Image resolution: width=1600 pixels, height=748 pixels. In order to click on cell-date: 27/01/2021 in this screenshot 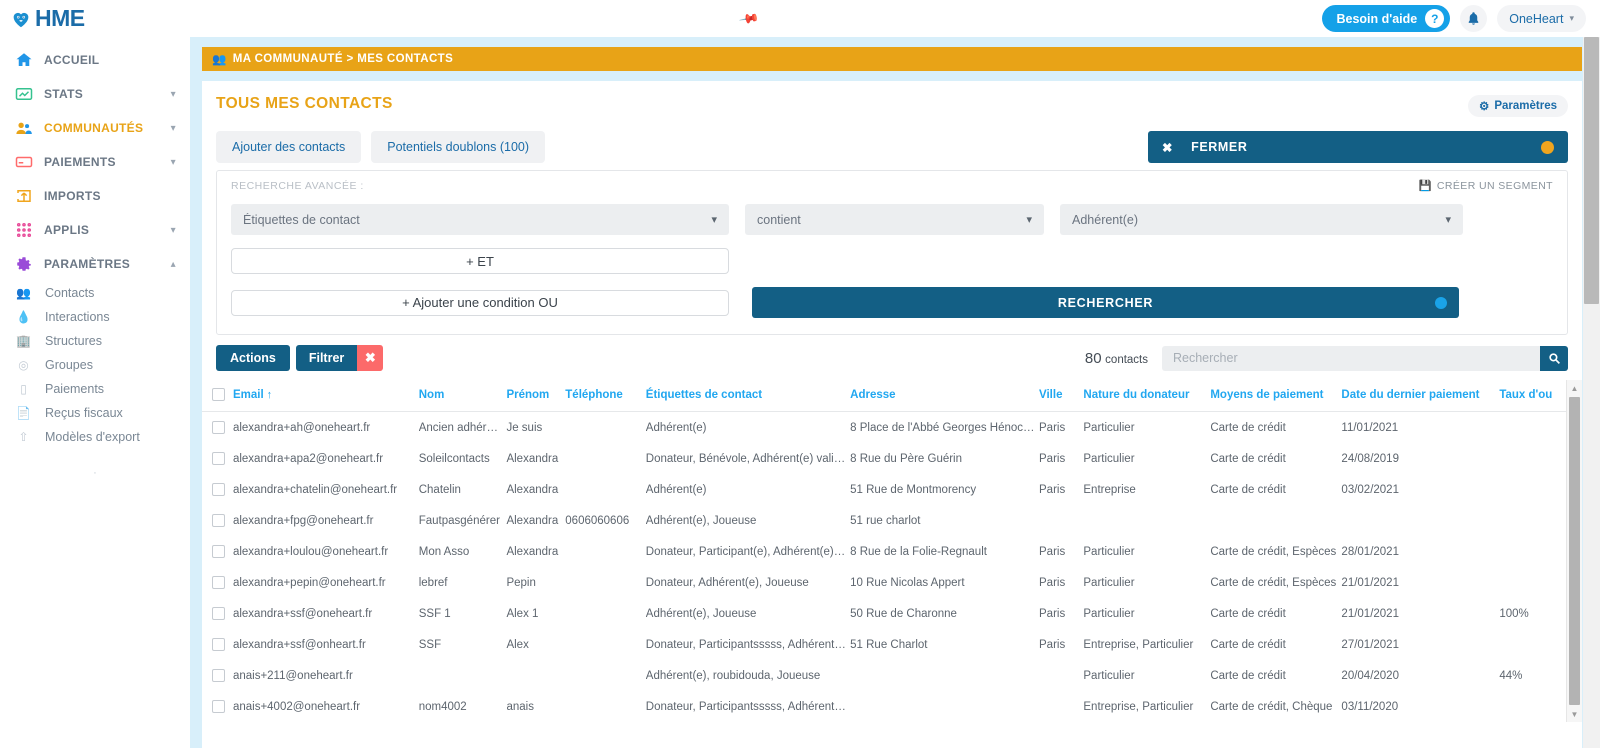, I will do `click(1370, 644)`.